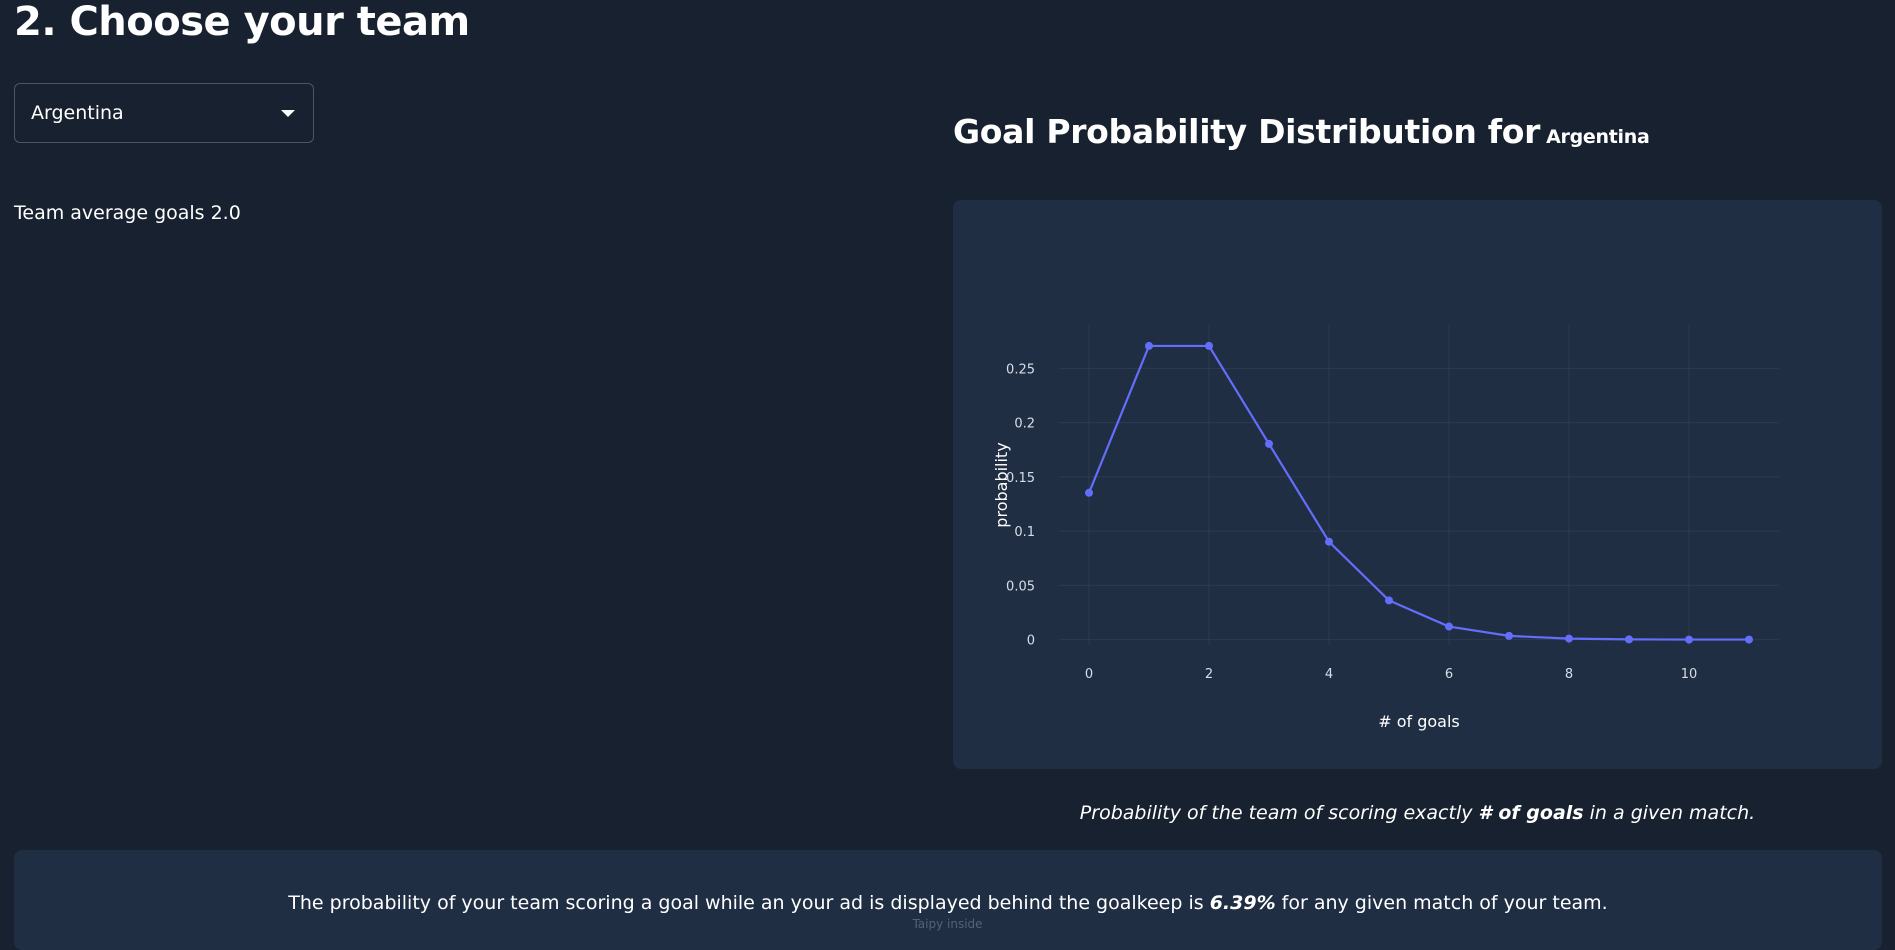 The height and width of the screenshot is (950, 1895). Describe the element at coordinates (1024, 424) in the screenshot. I see `y-tick-label: 0.2` at that location.